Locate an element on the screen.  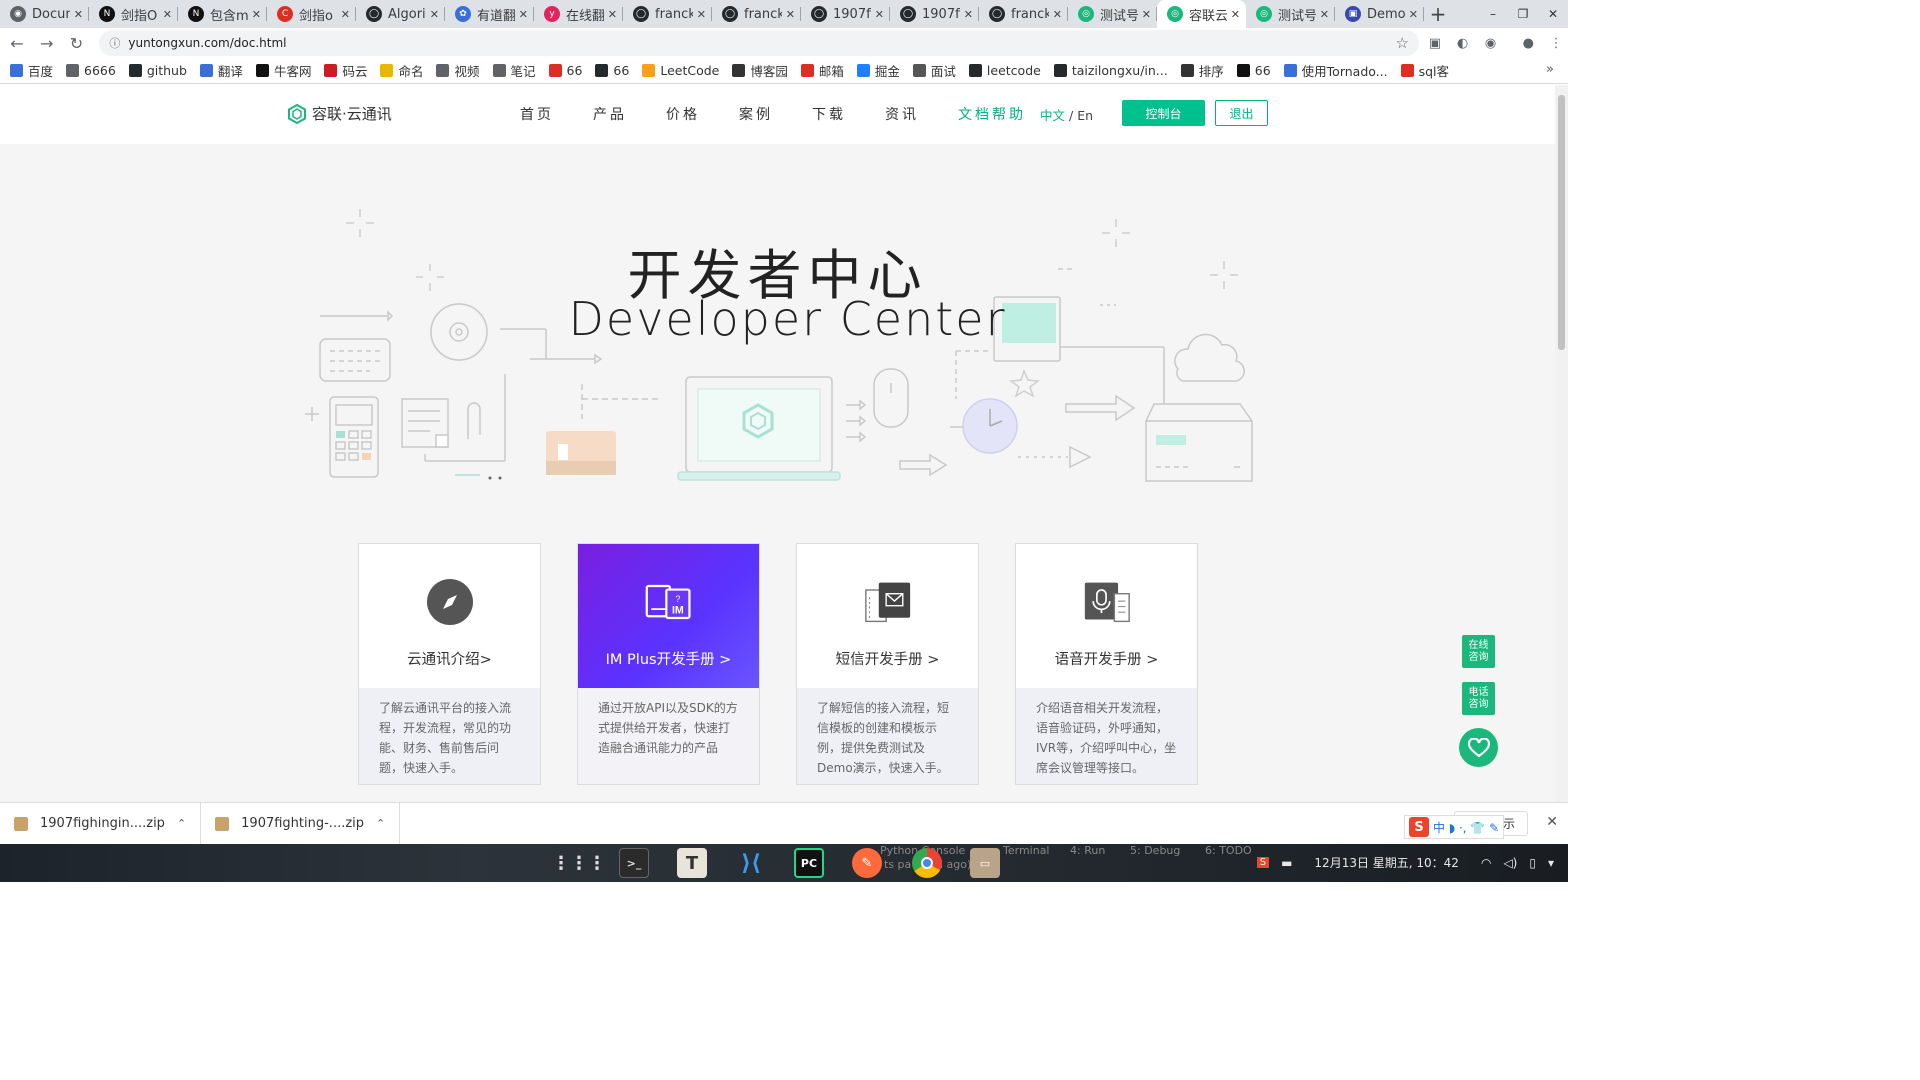
bookmark-item: 百度 is located at coordinates (31, 70).